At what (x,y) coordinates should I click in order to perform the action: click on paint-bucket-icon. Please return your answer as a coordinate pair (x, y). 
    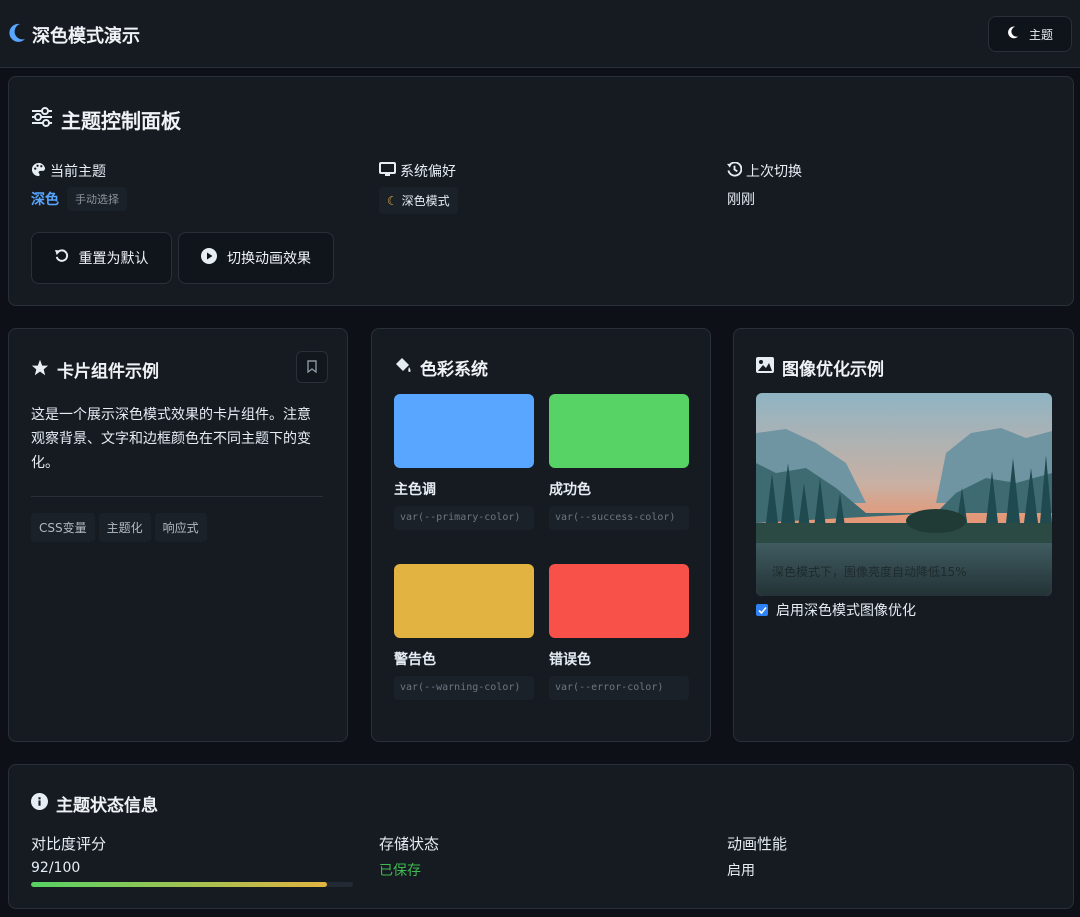
    Looking at the image, I should click on (403, 367).